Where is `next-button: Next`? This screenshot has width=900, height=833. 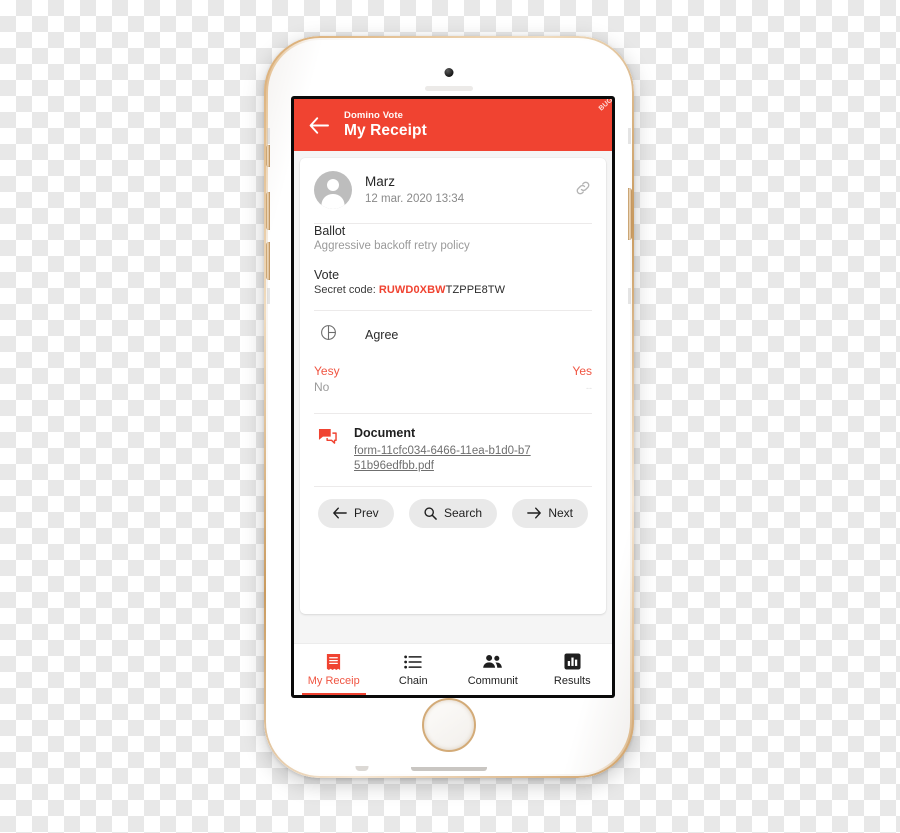 next-button: Next is located at coordinates (550, 513).